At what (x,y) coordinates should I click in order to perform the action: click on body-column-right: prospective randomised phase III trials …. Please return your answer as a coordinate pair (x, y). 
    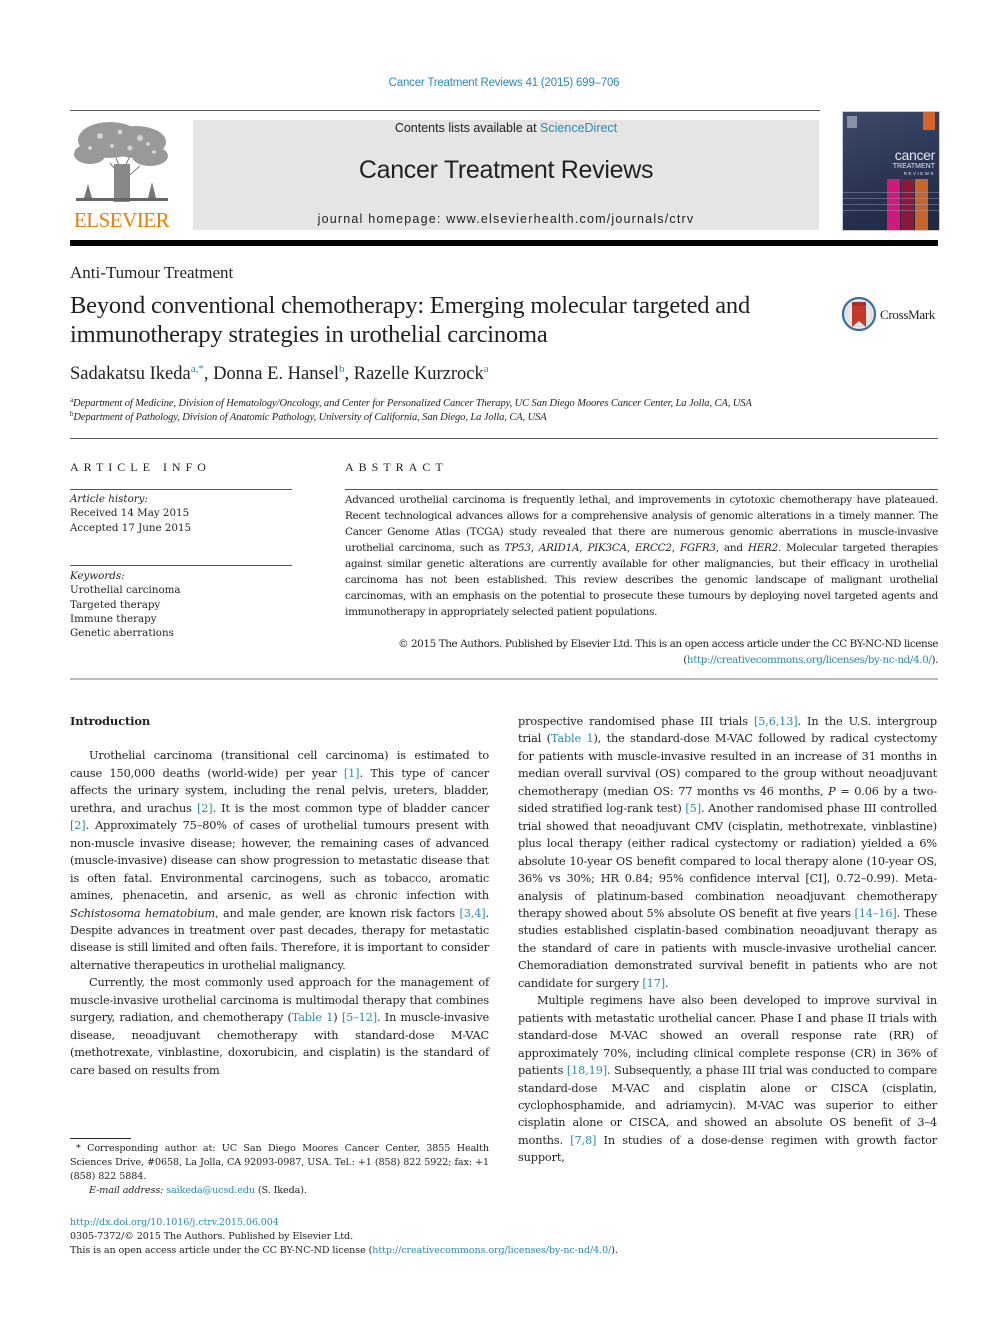
    Looking at the image, I should click on (727, 940).